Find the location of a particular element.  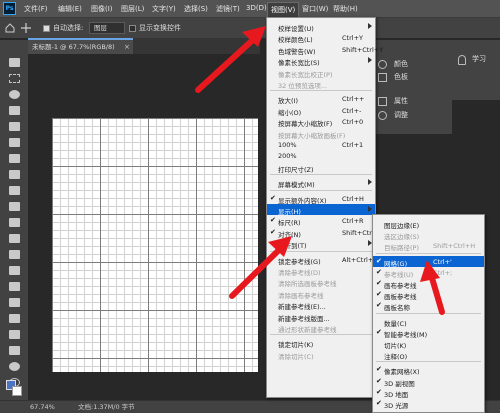

menu-image: 图像(I) is located at coordinates (102, 9).